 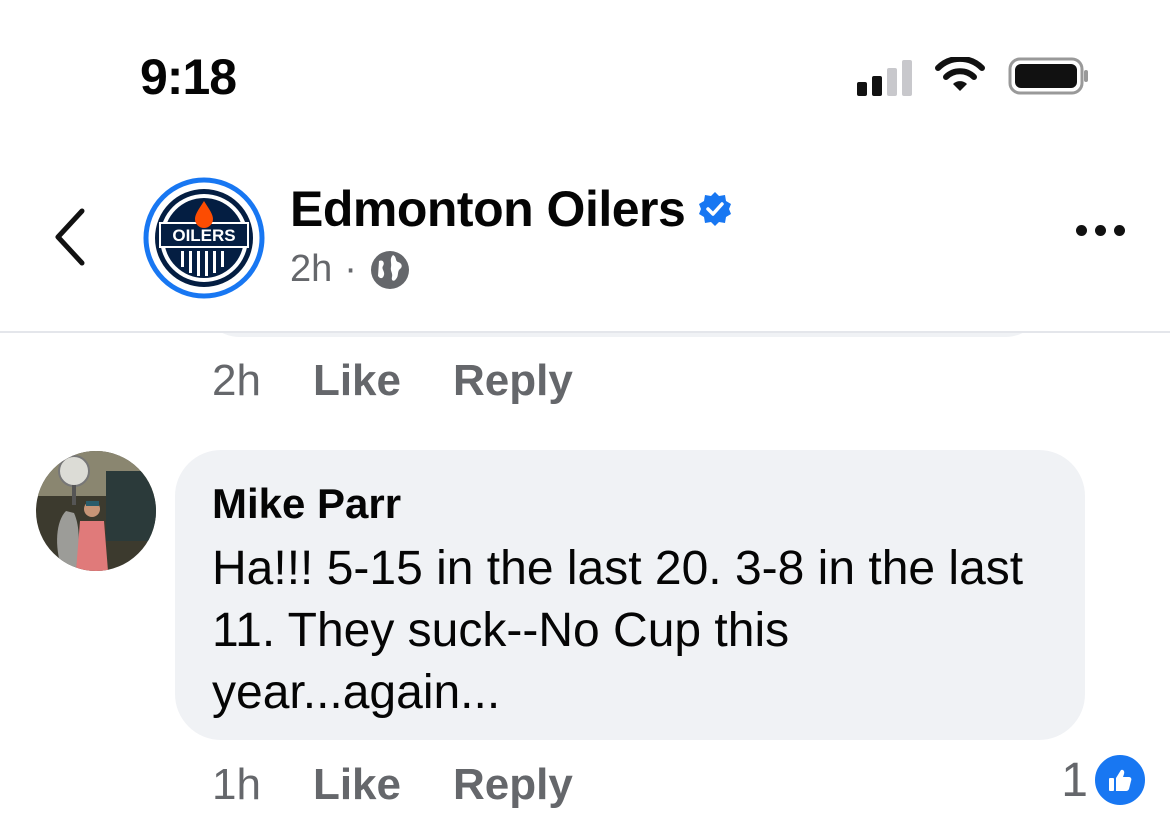 I want to click on reaction-count: 1, so click(x=1074, y=780).